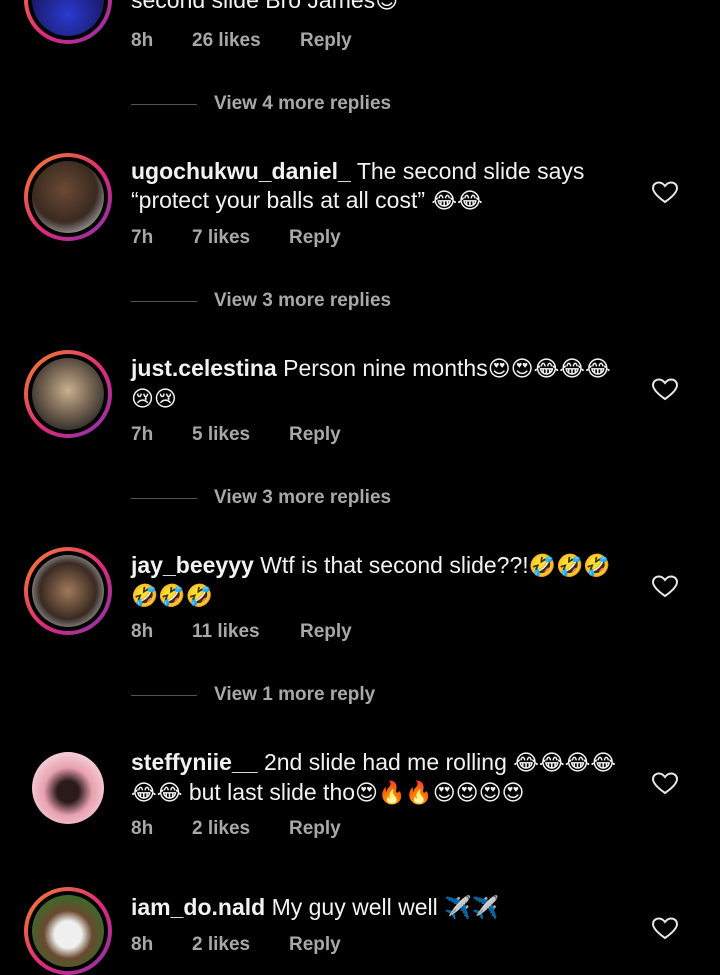 This screenshot has height=975, width=720. What do you see at coordinates (302, 104) in the screenshot?
I see `view-more-label: View 4 more replies` at bounding box center [302, 104].